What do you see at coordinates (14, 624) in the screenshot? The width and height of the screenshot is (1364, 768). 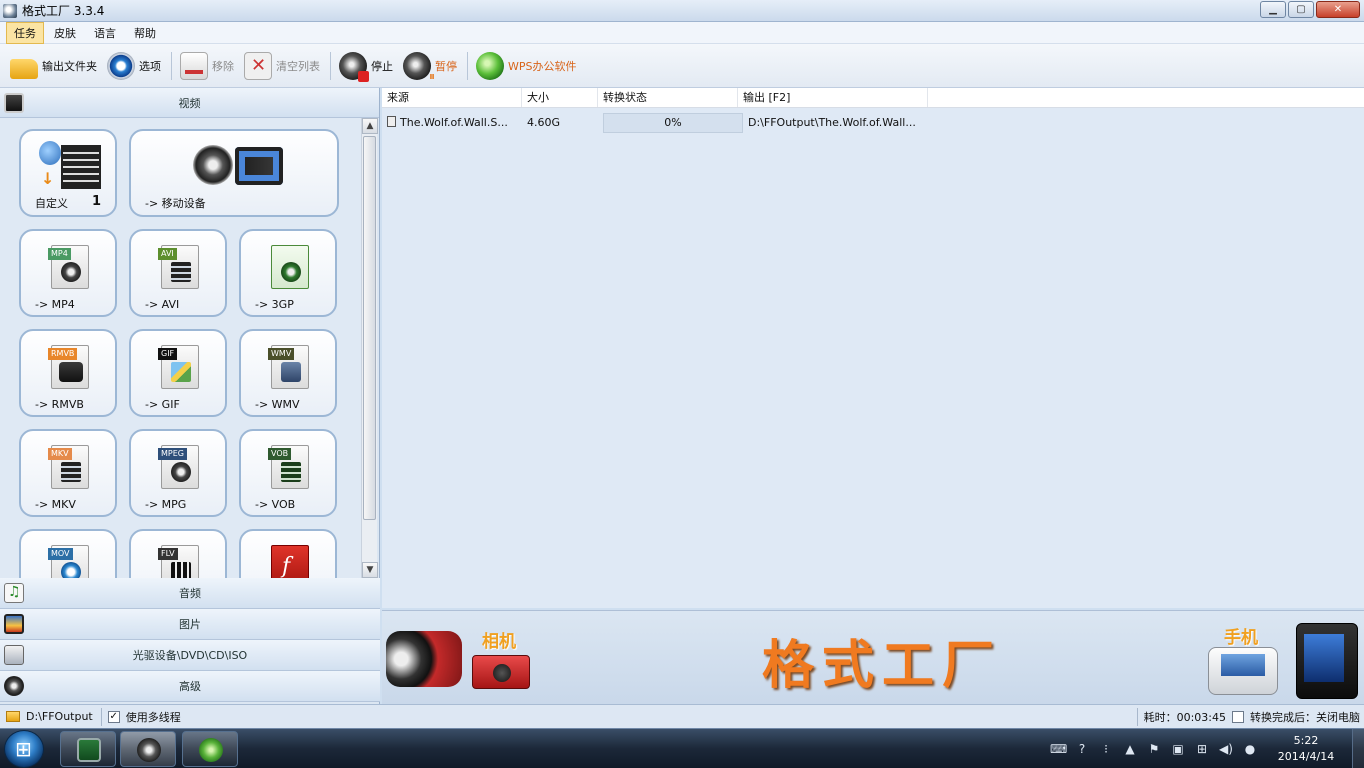 I see `picture-icon` at bounding box center [14, 624].